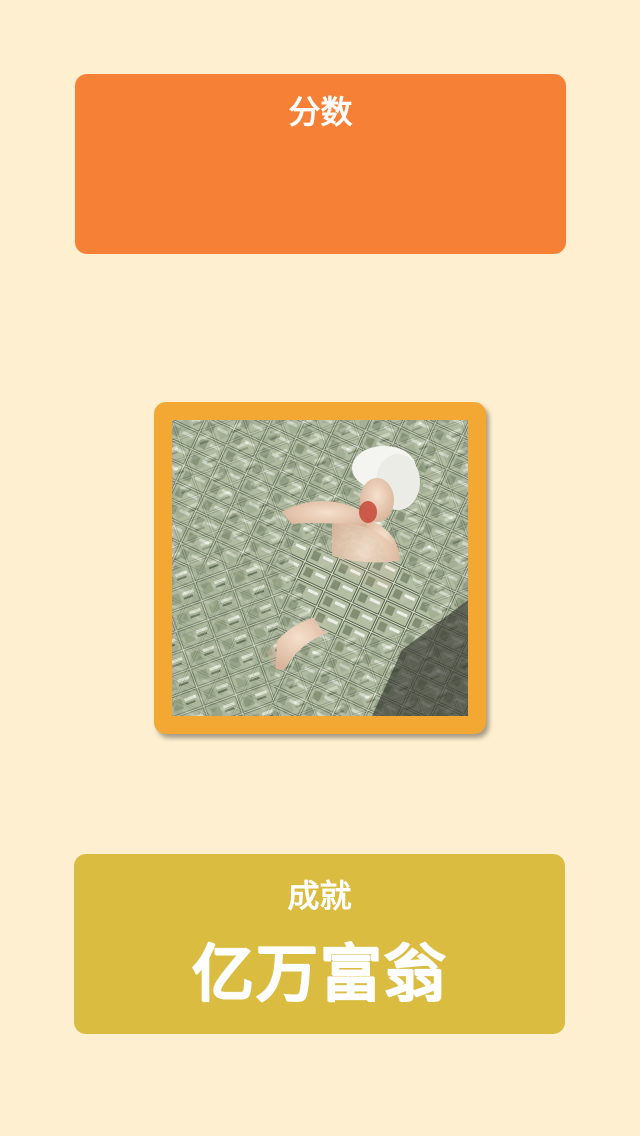 This screenshot has height=1136, width=640. I want to click on achievement-value: 亿万富翁, so click(319, 973).